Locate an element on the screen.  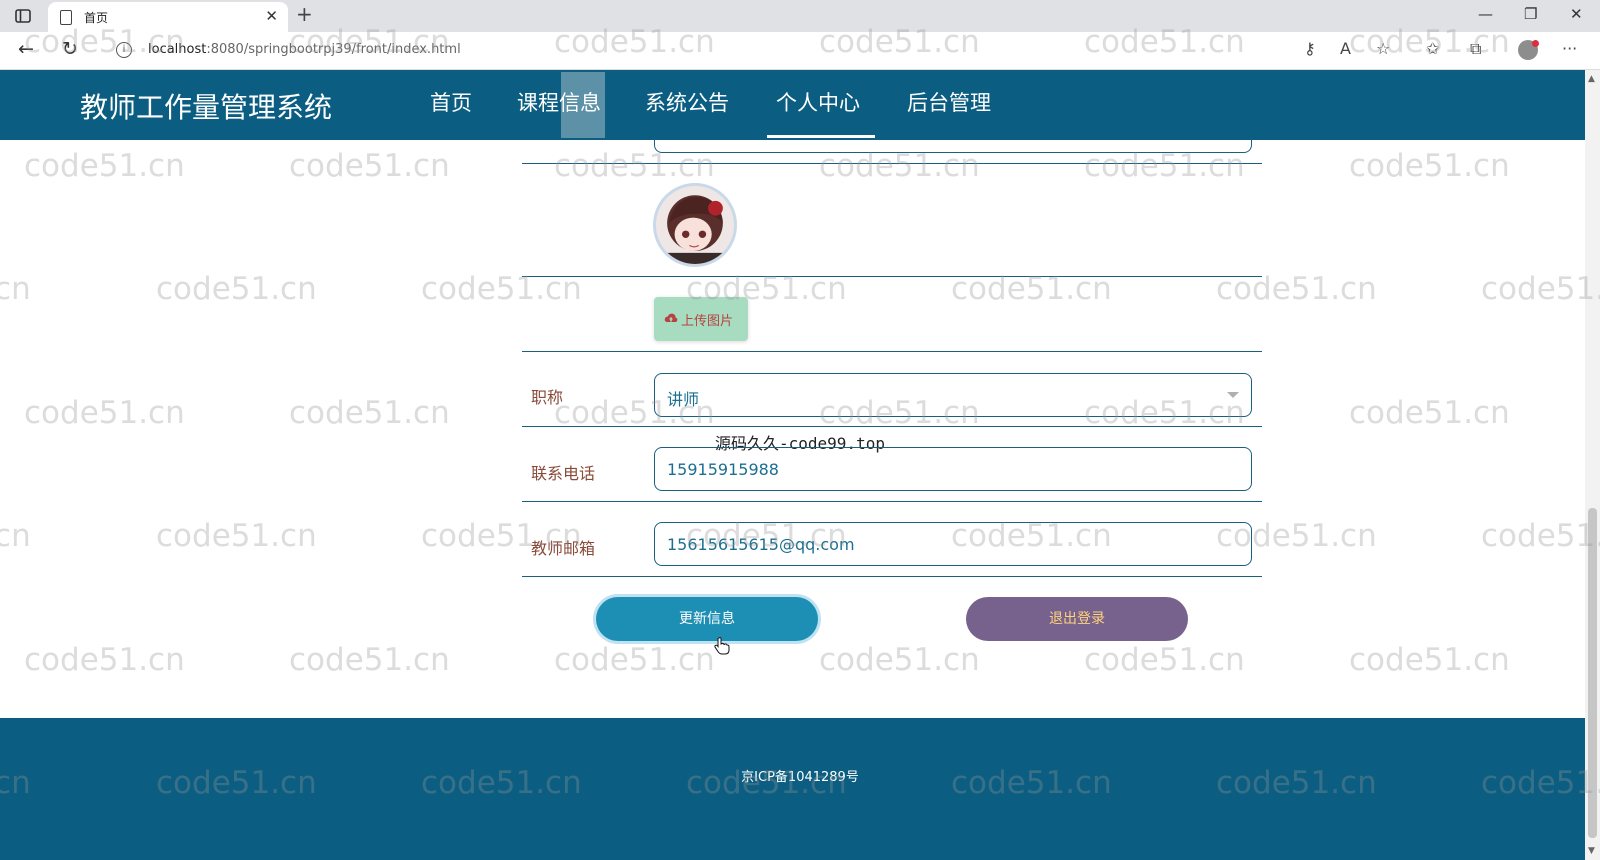
avatar-image is located at coordinates (695, 225).